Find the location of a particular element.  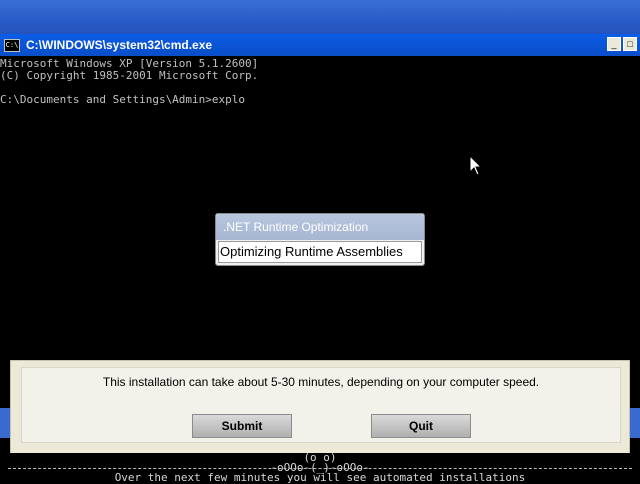

maximize-button: □ is located at coordinates (630, 44).